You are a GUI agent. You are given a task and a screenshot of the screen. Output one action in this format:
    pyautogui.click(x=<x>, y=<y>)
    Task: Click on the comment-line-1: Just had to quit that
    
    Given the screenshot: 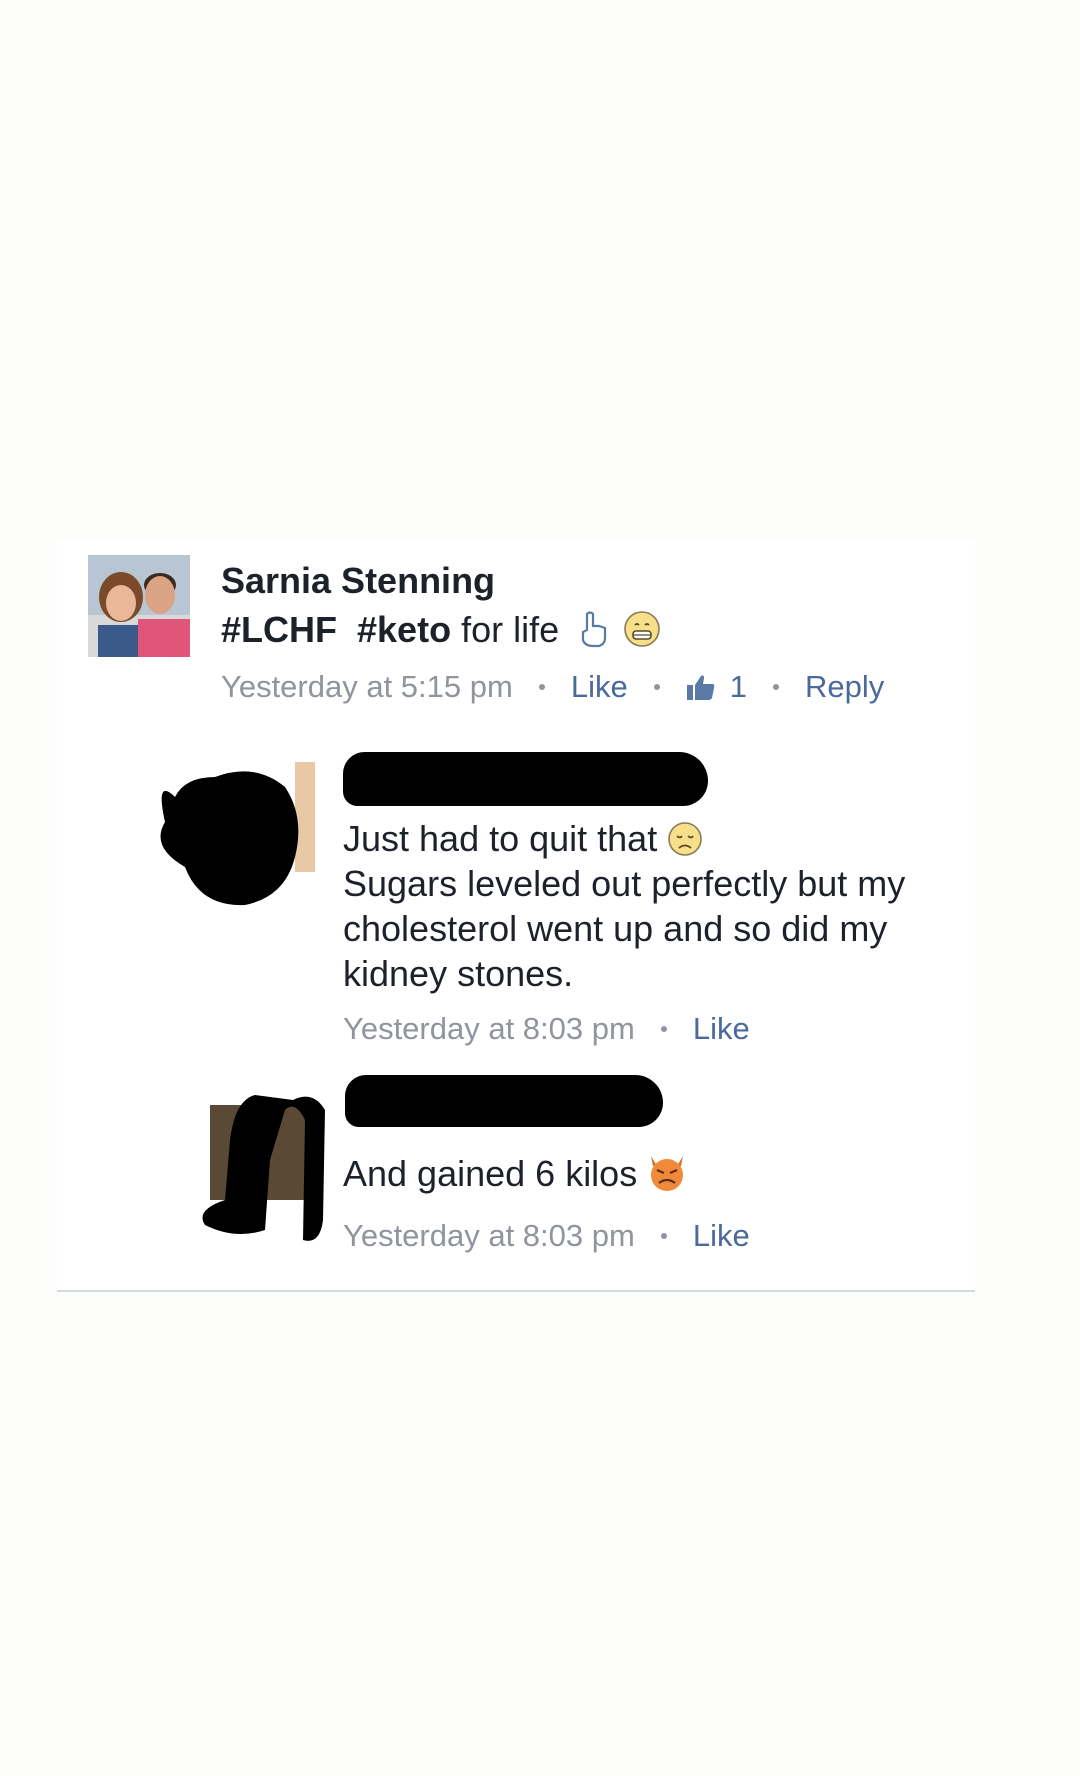 What is the action you would take?
    pyautogui.click(x=500, y=838)
    